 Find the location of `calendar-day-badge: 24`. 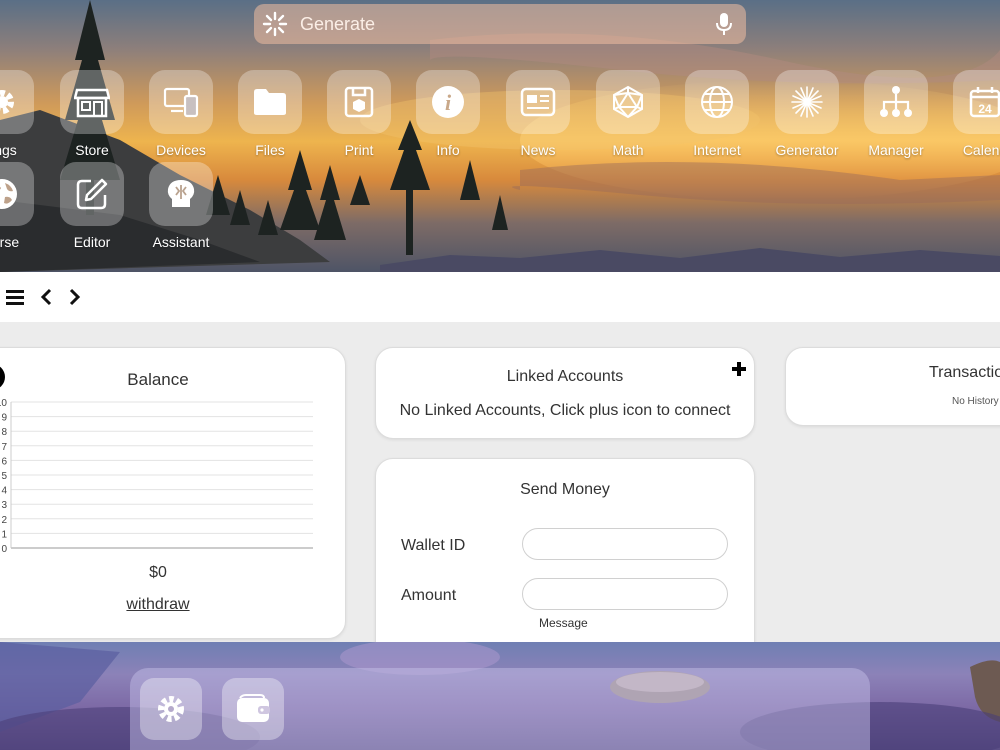

calendar-day-badge: 24 is located at coordinates (985, 109).